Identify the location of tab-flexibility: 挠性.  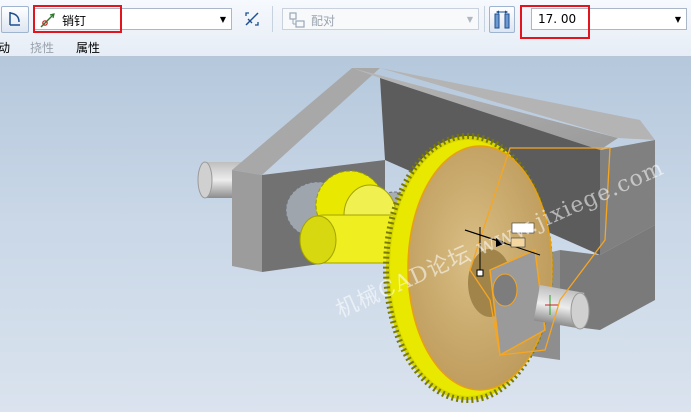
(42, 47).